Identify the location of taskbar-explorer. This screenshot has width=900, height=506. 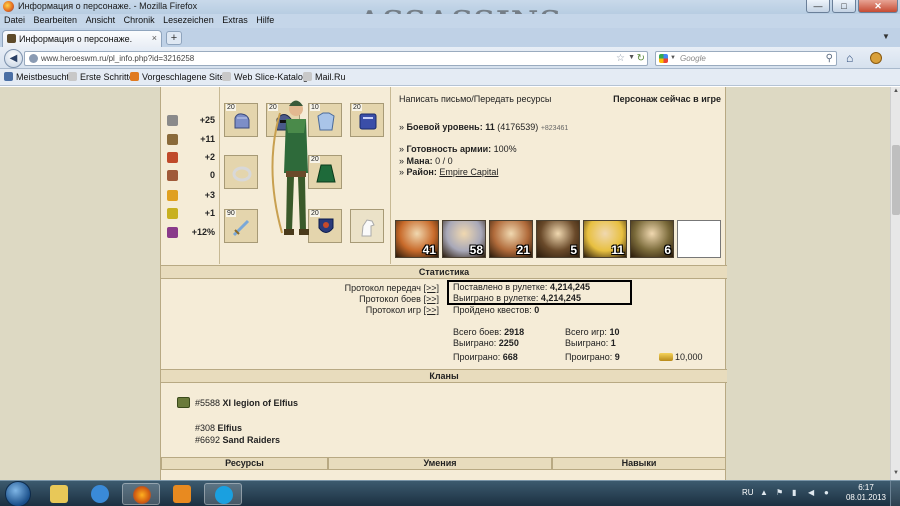
(59, 494).